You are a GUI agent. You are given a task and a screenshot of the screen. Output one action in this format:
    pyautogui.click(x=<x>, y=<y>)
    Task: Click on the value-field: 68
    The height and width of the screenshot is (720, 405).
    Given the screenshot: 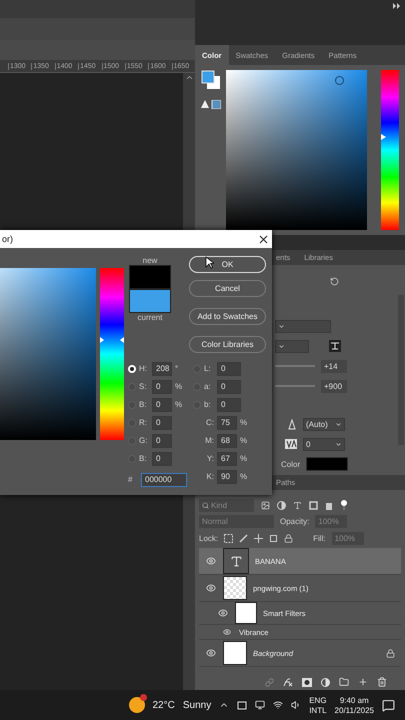 What is the action you would take?
    pyautogui.click(x=227, y=441)
    